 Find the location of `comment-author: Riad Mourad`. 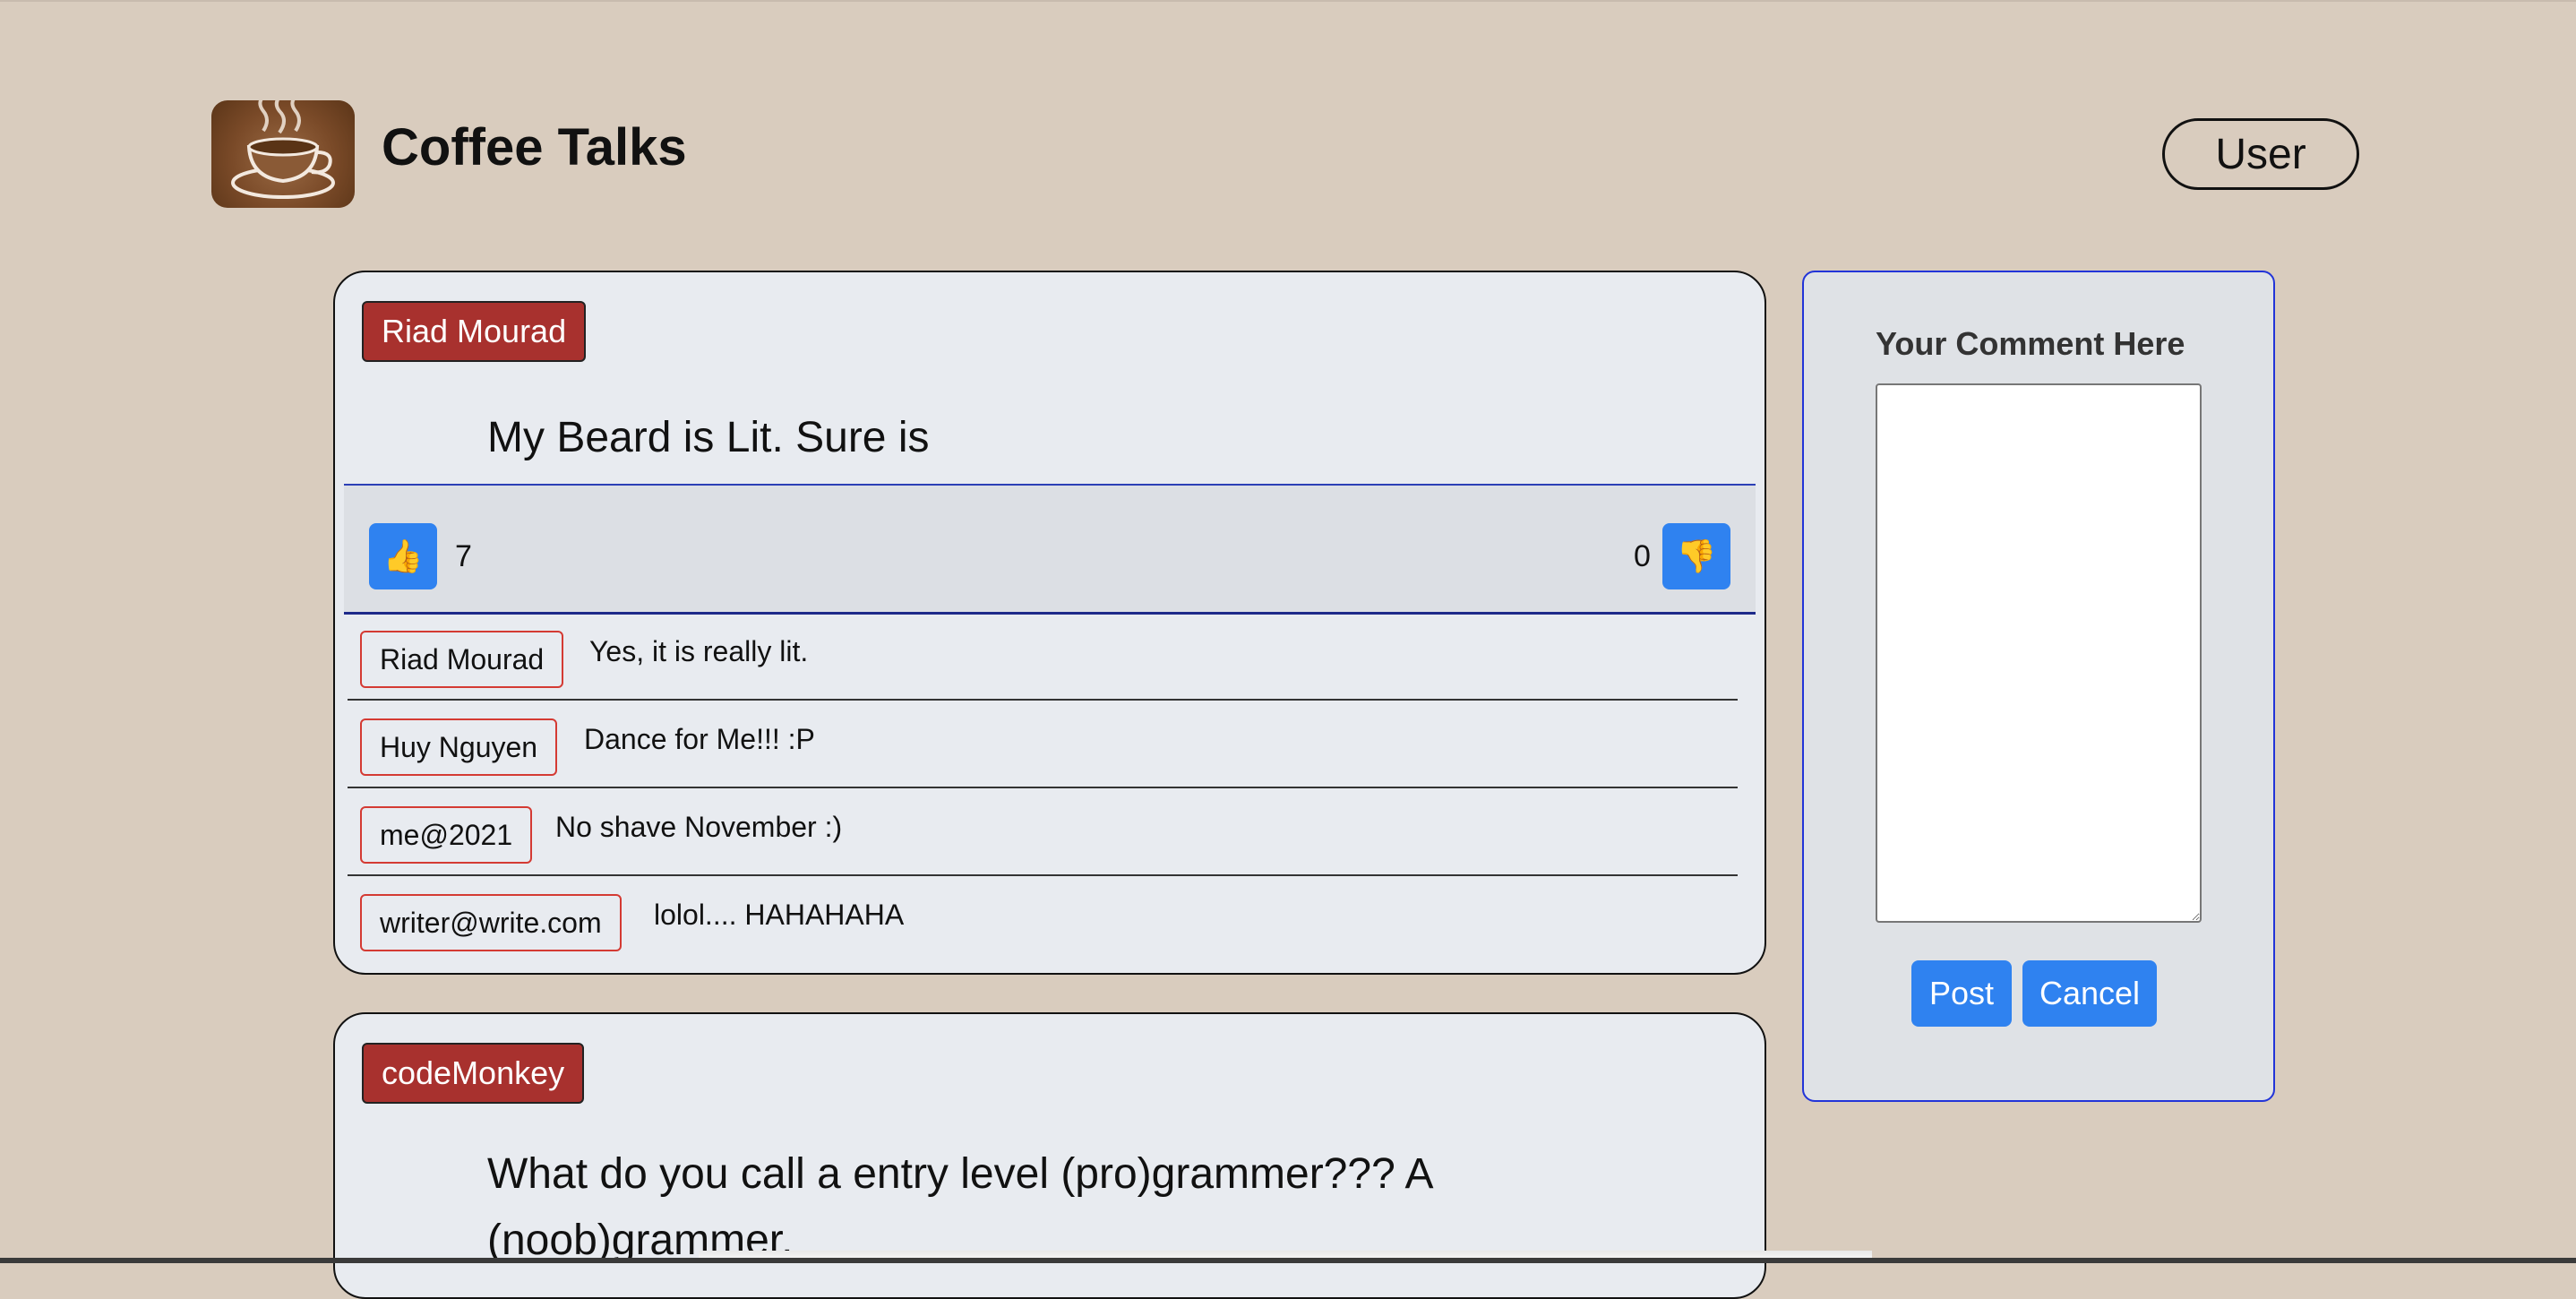

comment-author: Riad Mourad is located at coordinates (462, 659).